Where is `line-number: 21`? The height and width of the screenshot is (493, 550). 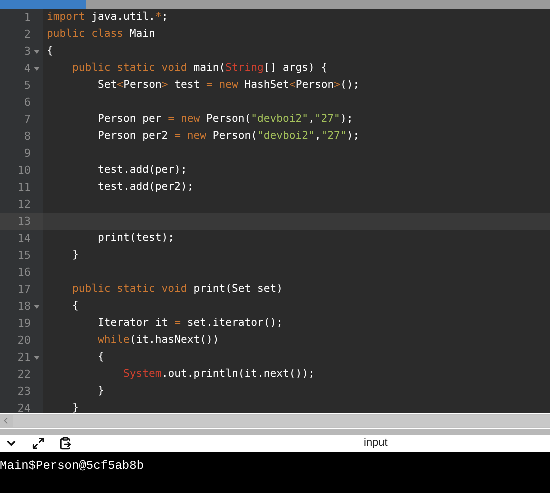
line-number: 21 is located at coordinates (23, 358).